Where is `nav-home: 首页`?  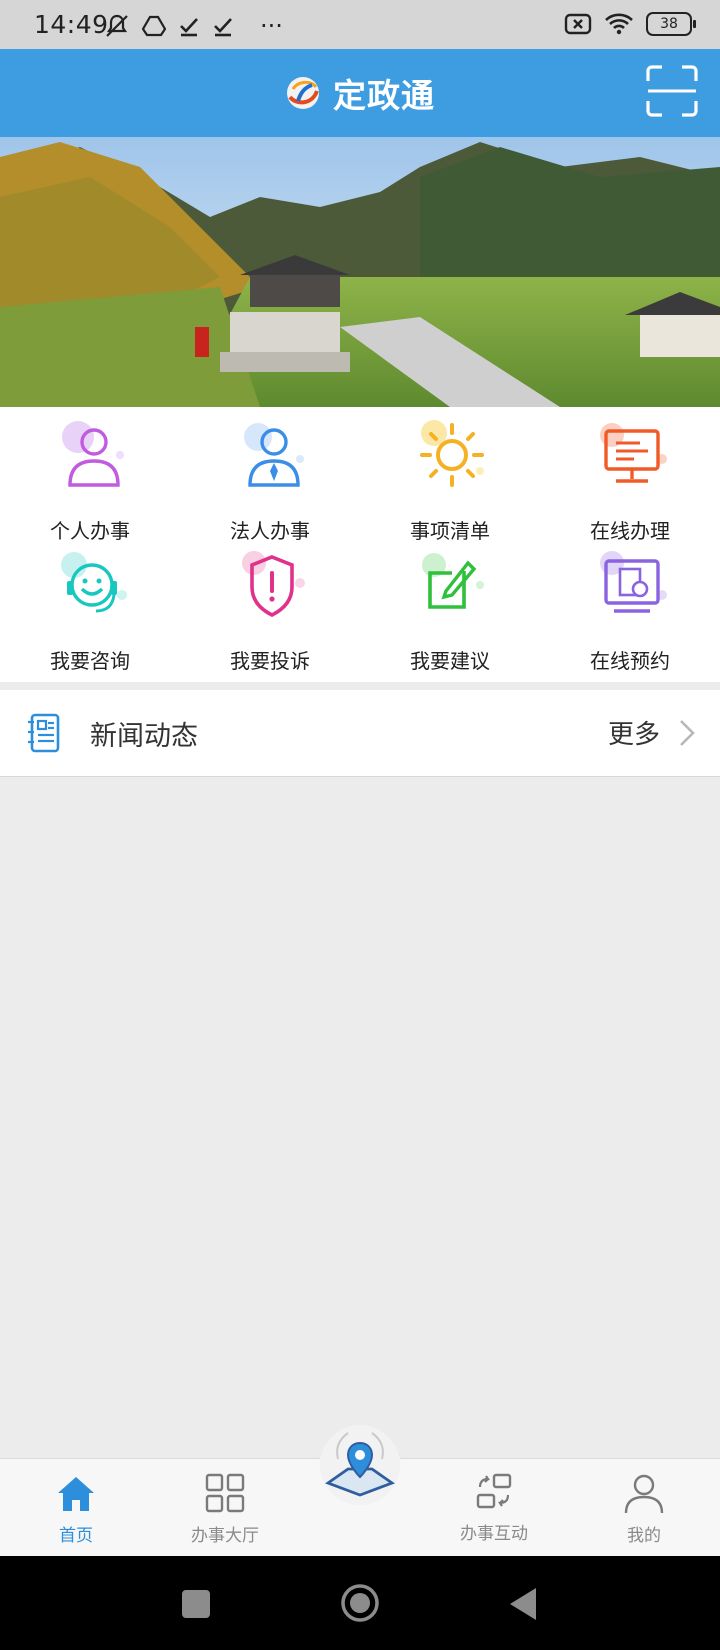
nav-home: 首页 is located at coordinates (76, 1508).